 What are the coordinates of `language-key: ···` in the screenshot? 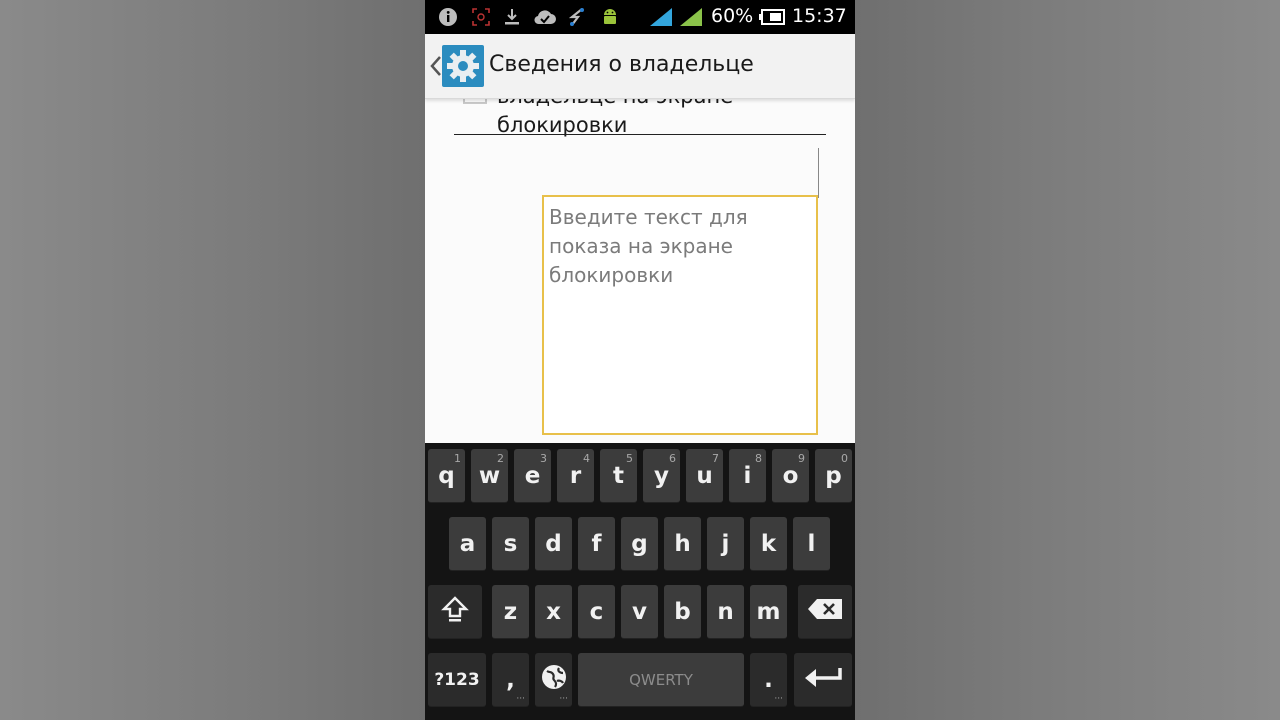 It's located at (553, 680).